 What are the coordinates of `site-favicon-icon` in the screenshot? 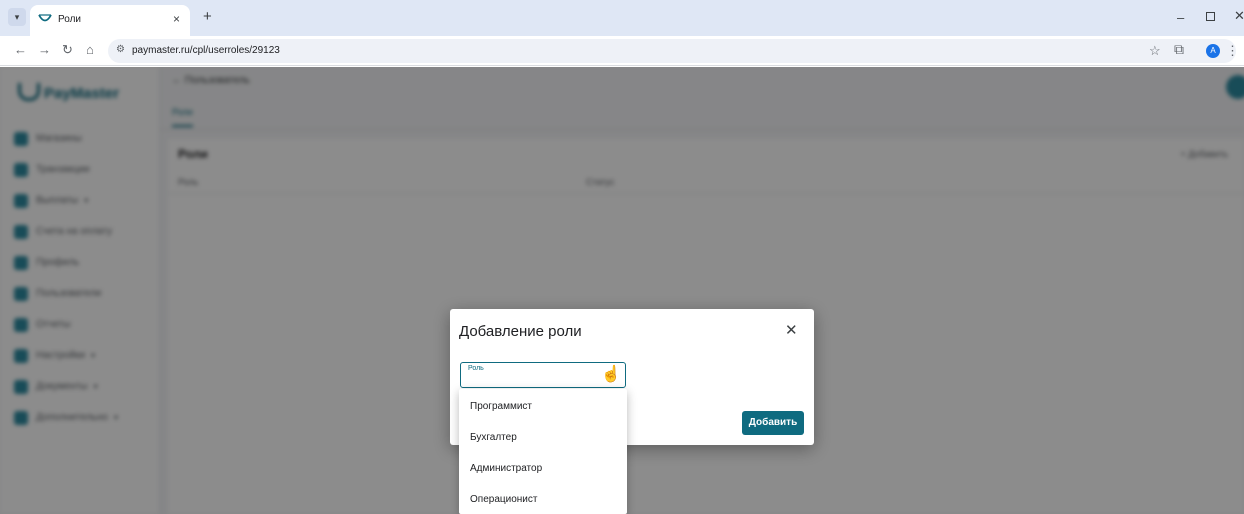 It's located at (45, 18).